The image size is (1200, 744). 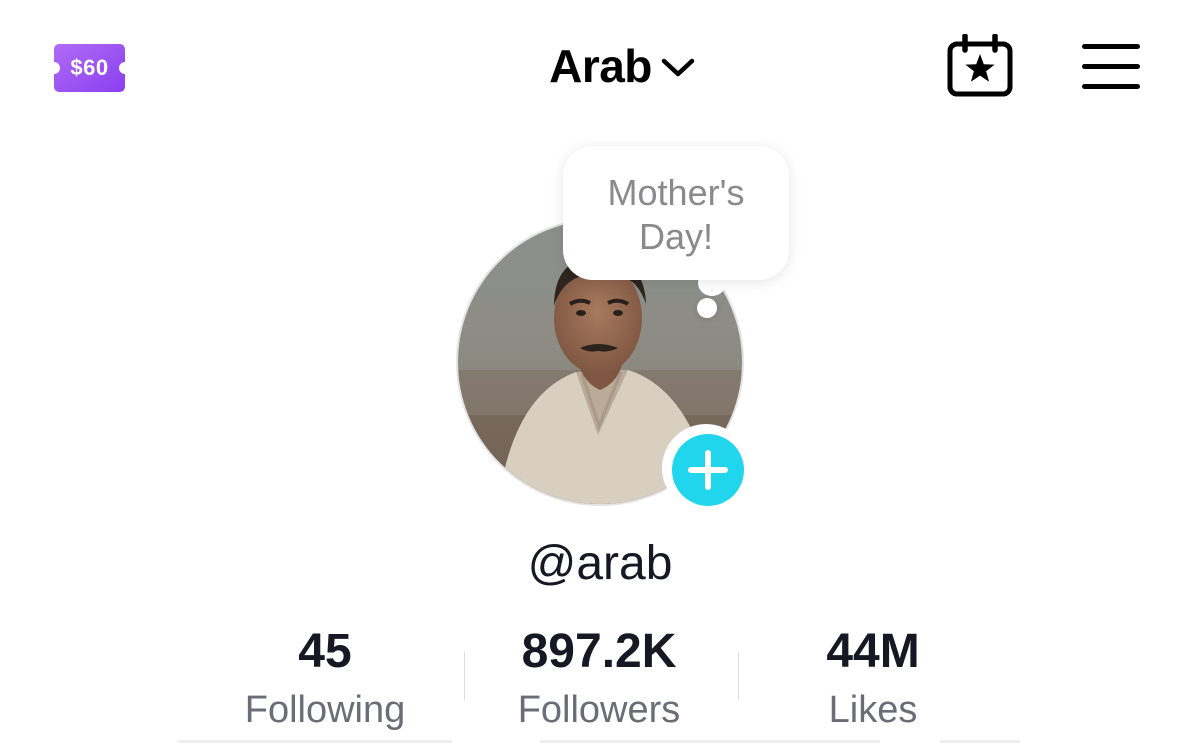 I want to click on hamburger-menu-icon, so click(x=1111, y=66).